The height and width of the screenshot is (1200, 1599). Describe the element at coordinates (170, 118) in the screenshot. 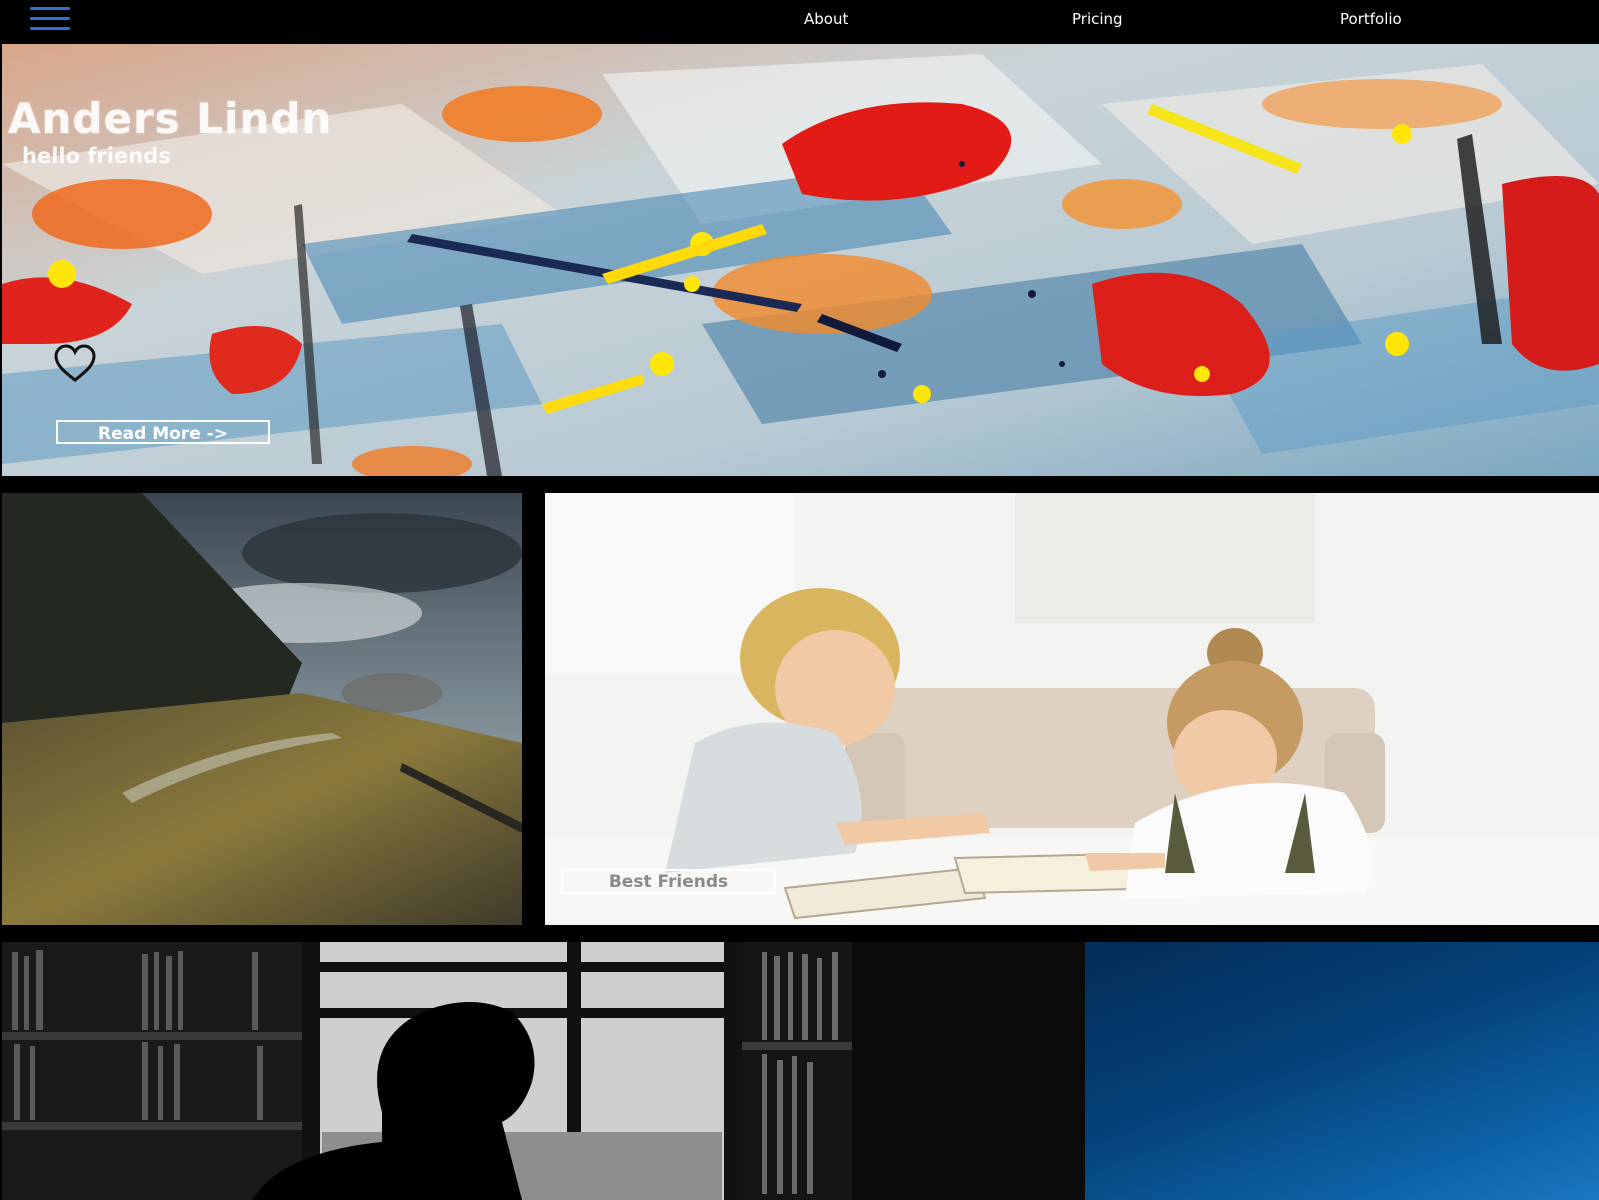

I see `hero-title: Anders Lindn` at that location.